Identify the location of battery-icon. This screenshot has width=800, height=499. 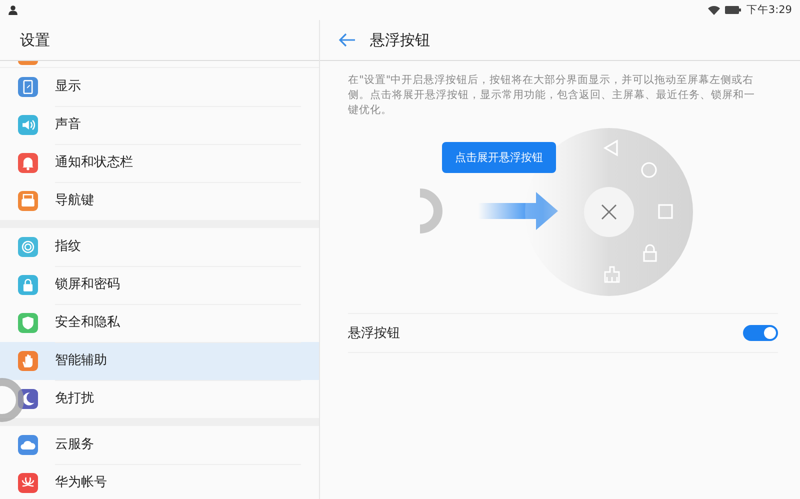
(733, 10).